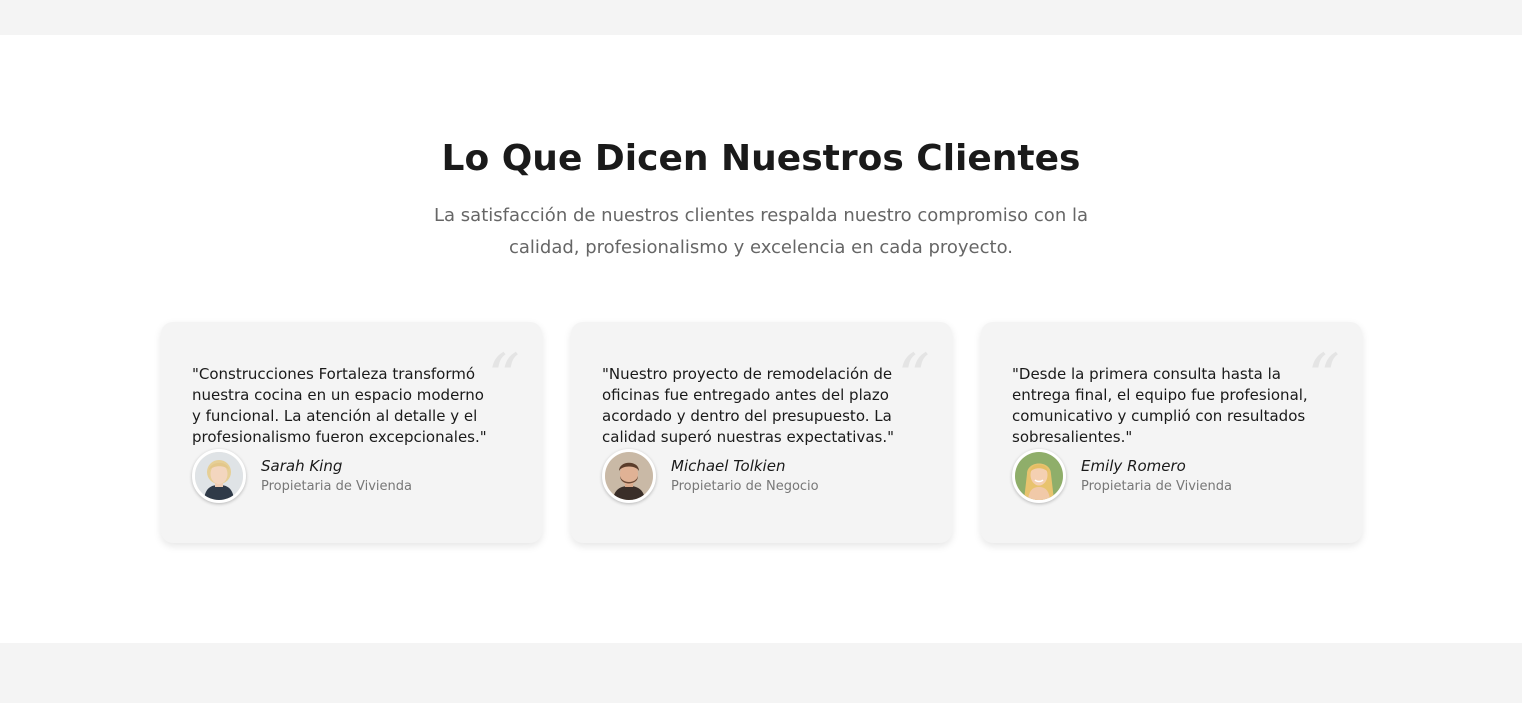 This screenshot has width=1522, height=703. What do you see at coordinates (745, 486) in the screenshot?
I see `author-role: Propietario de Negocio` at bounding box center [745, 486].